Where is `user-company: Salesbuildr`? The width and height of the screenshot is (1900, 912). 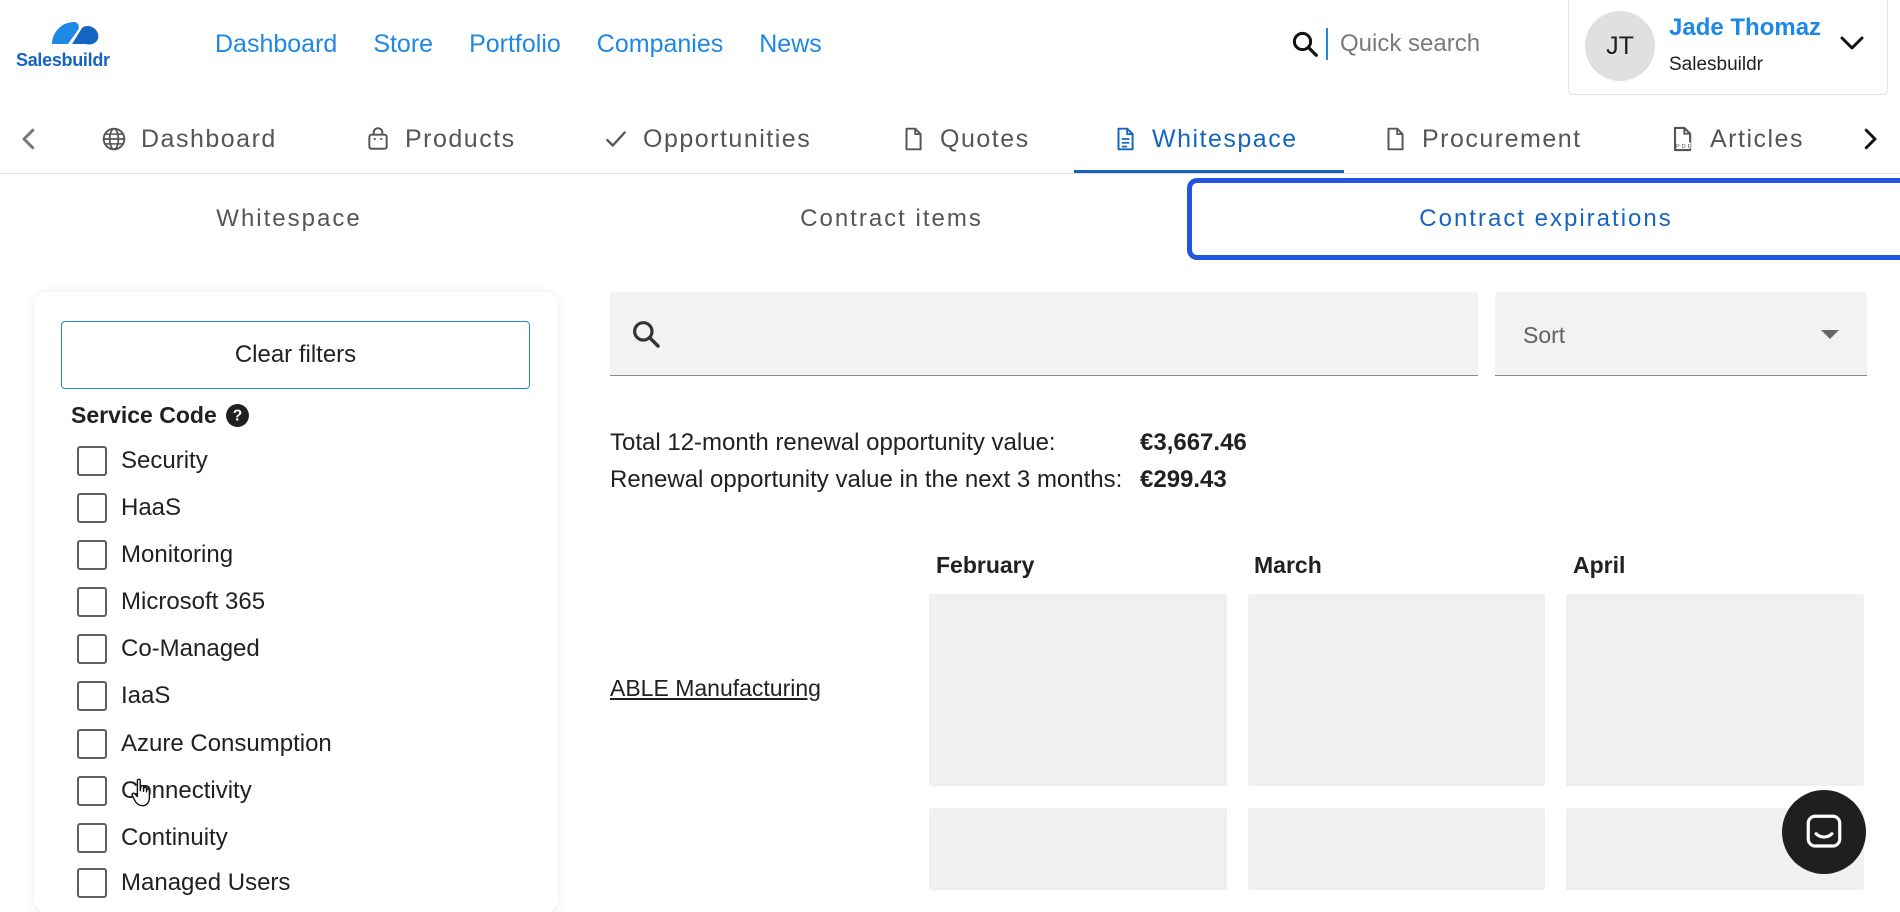 user-company: Salesbuildr is located at coordinates (1716, 64).